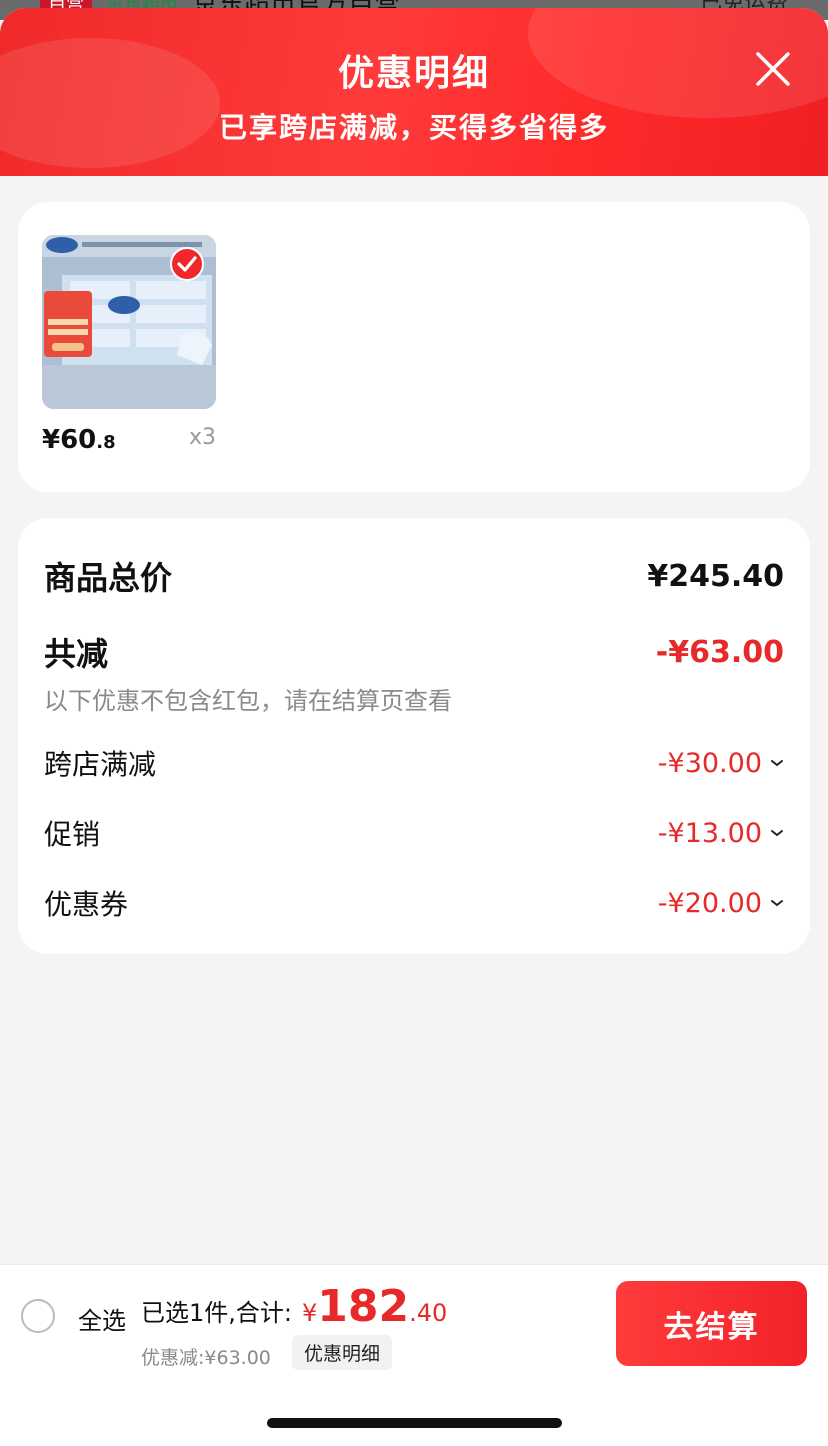 This screenshot has height=1446, width=828. Describe the element at coordinates (86, 904) in the screenshot. I see `discount-label: 优惠券` at that location.